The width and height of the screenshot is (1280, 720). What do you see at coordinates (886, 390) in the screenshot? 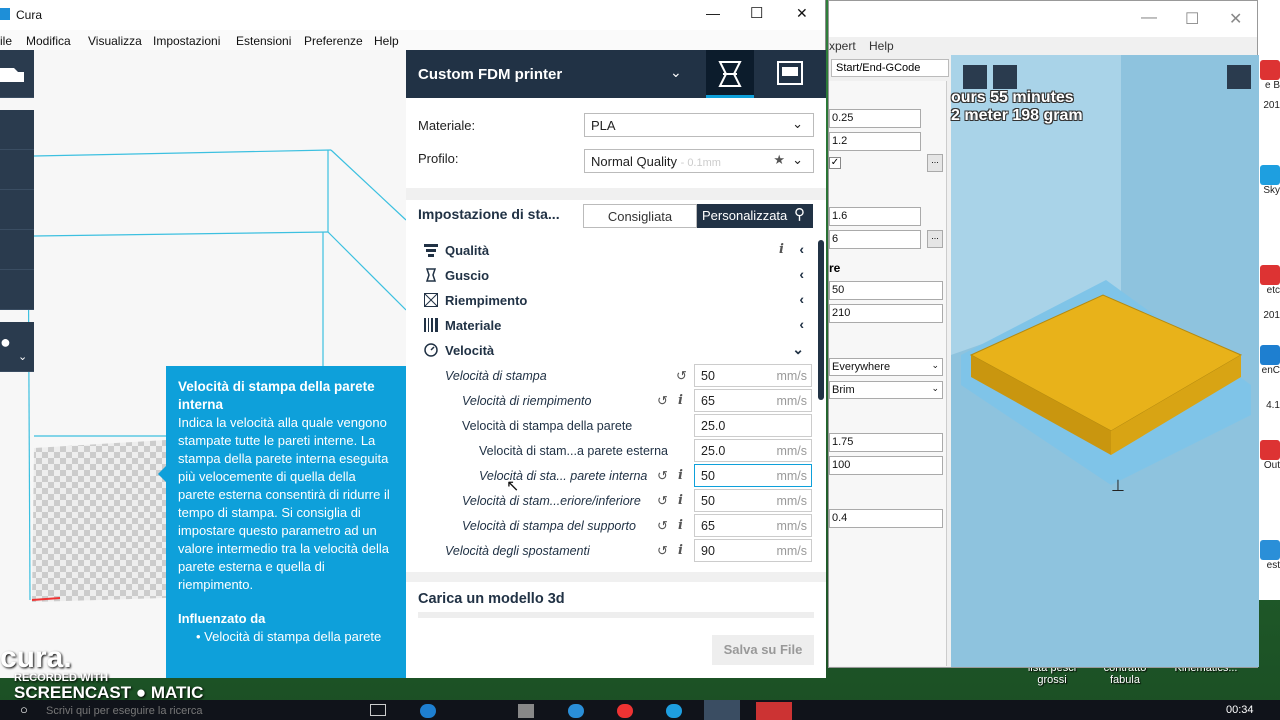
I see `bg-adhesion-select: Brim ⌄` at bounding box center [886, 390].